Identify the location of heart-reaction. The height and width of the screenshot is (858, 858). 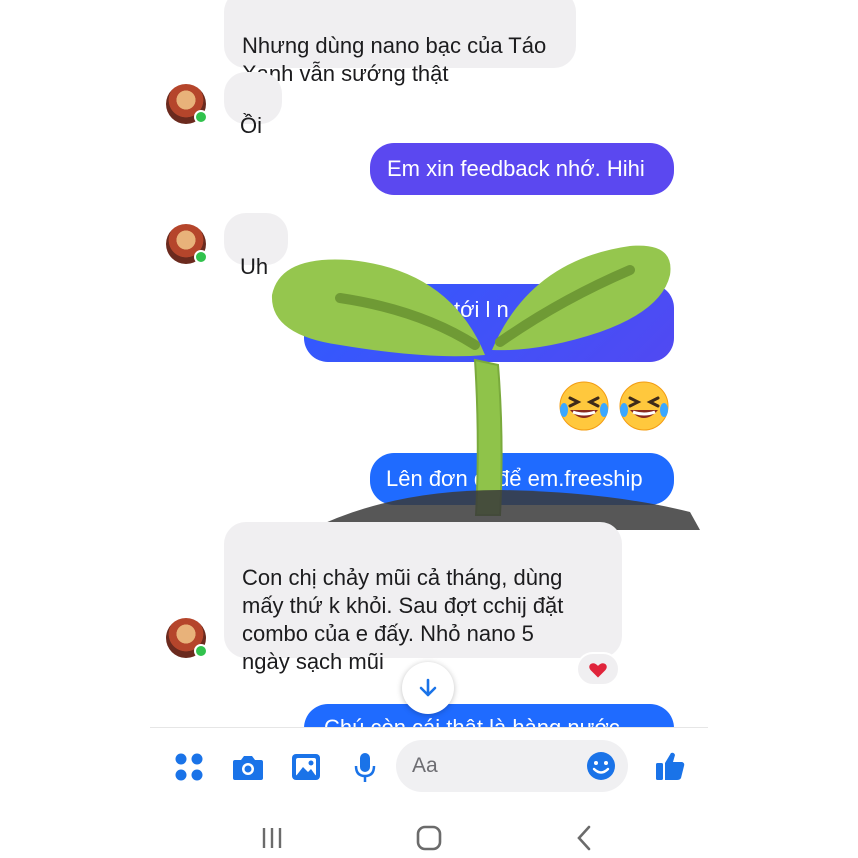
(598, 669).